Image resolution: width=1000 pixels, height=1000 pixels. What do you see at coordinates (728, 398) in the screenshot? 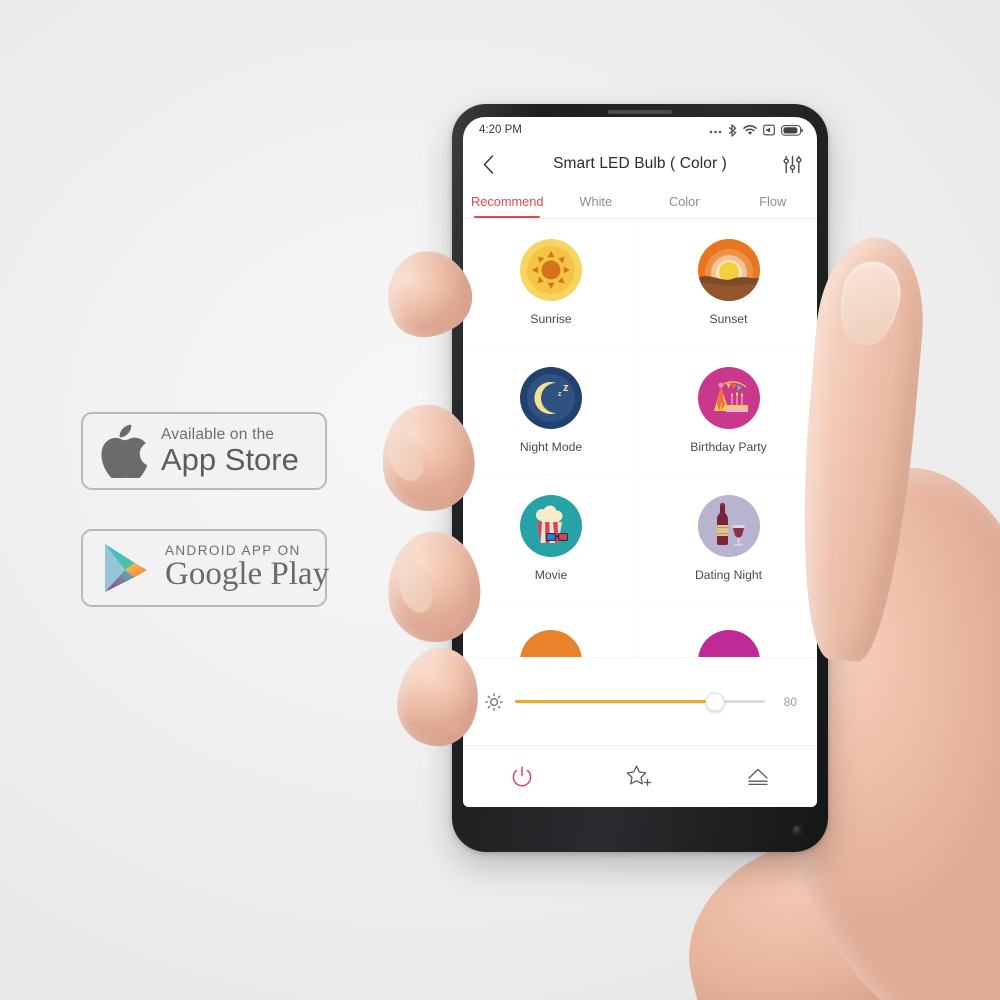
I see `birthday-party-icon` at bounding box center [728, 398].